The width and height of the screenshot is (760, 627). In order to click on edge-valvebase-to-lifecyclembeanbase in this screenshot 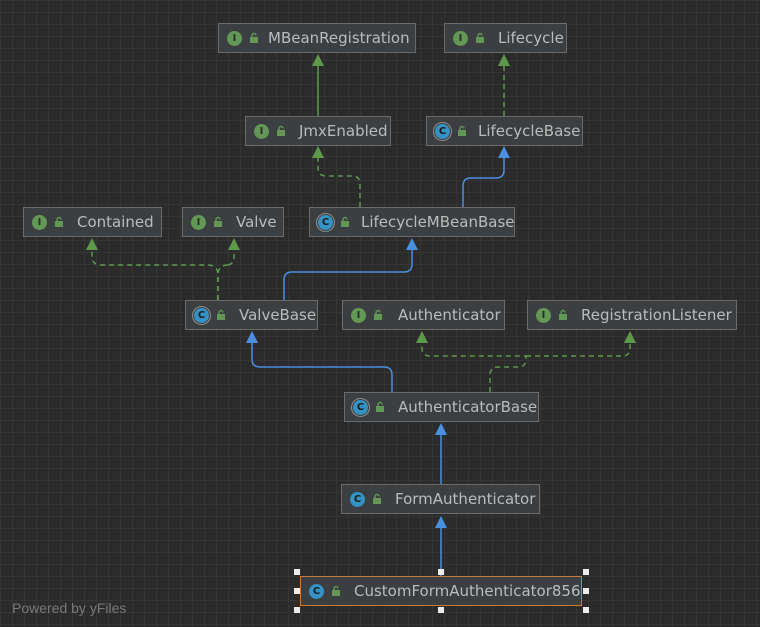, I will do `click(348, 275)`.